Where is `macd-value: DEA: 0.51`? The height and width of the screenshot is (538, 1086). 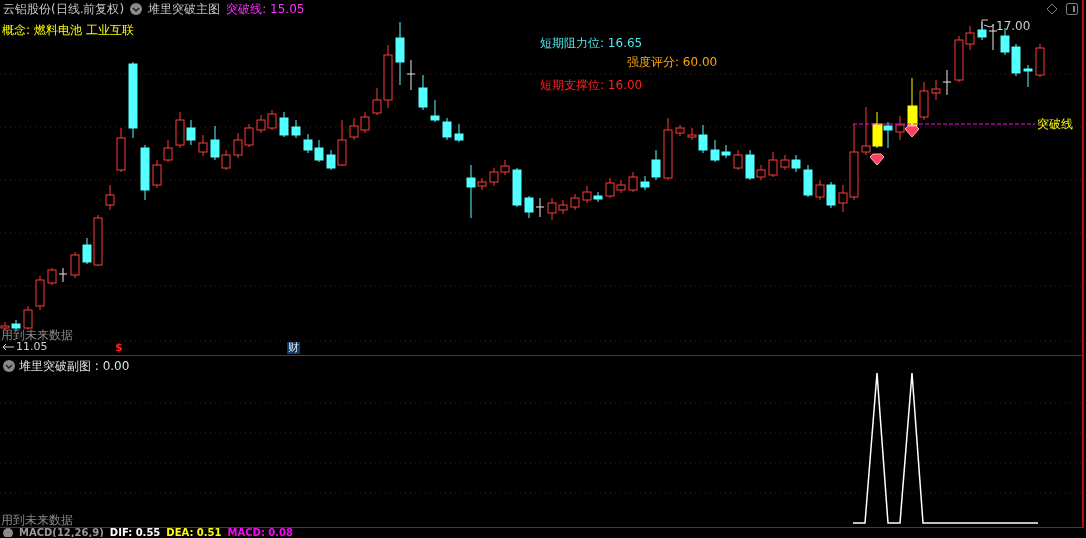
macd-value: DEA: 0.51 is located at coordinates (194, 532).